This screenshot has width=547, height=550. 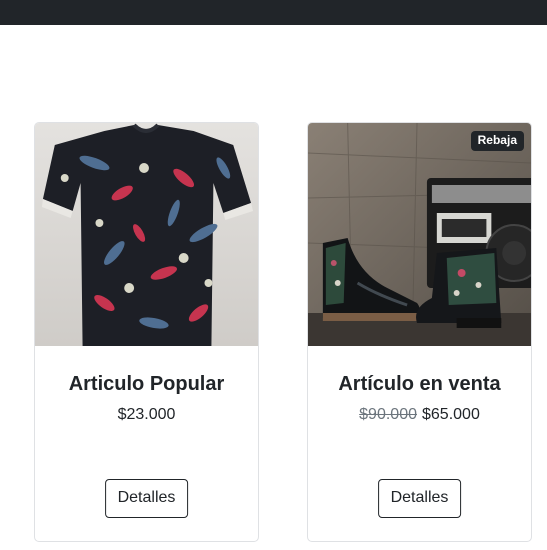 I want to click on product-price: $23.000, so click(x=146, y=415).